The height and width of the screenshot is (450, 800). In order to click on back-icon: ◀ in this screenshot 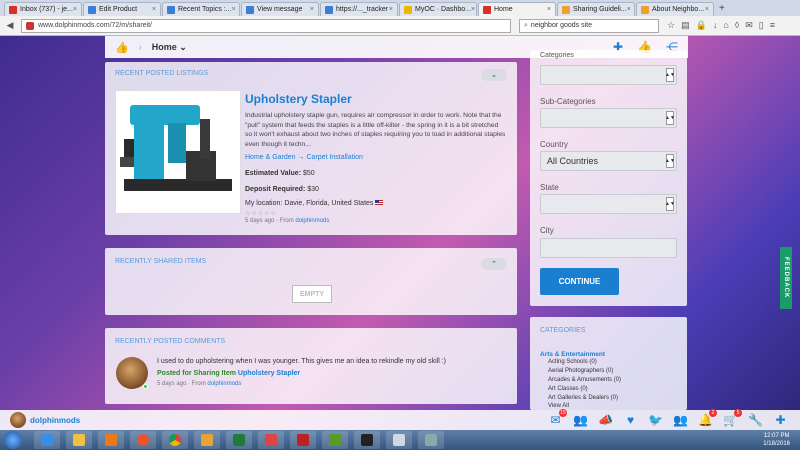, I will do `click(10, 26)`.